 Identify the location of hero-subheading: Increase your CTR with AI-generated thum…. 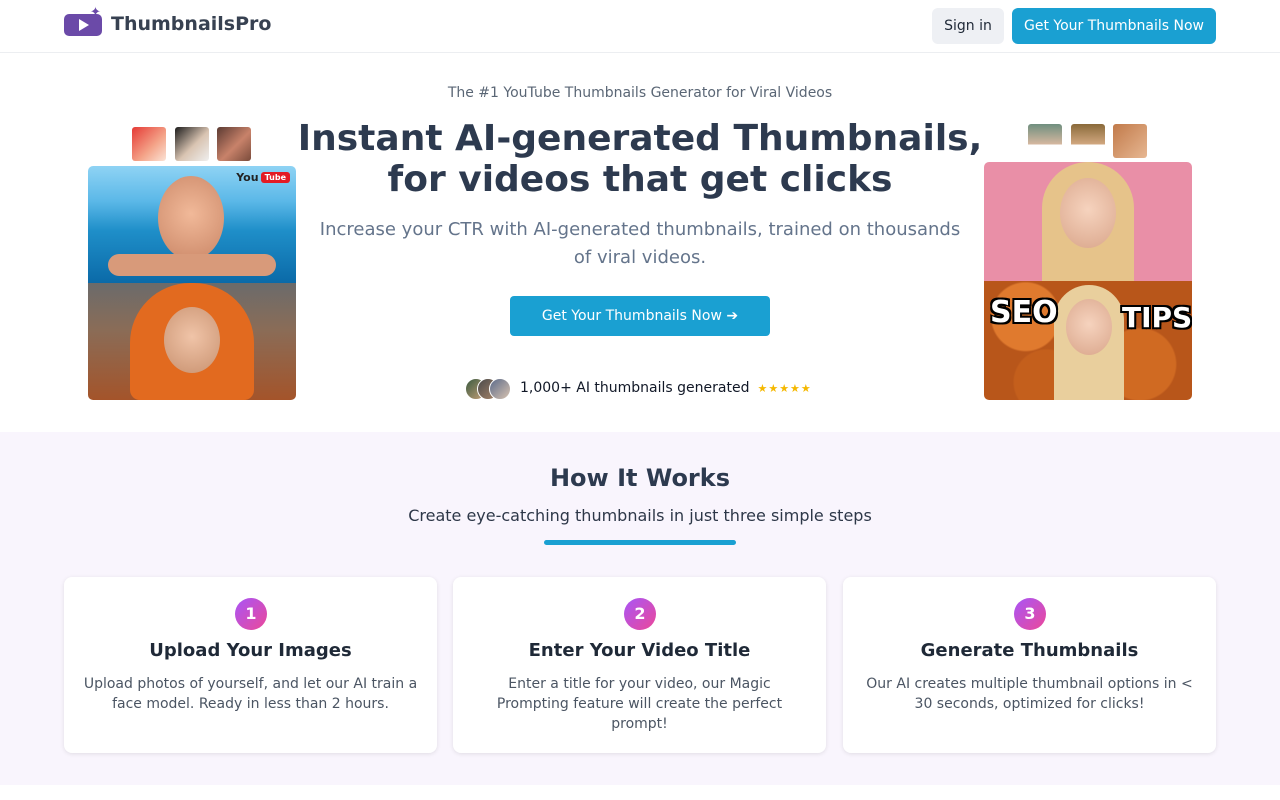
(640, 243).